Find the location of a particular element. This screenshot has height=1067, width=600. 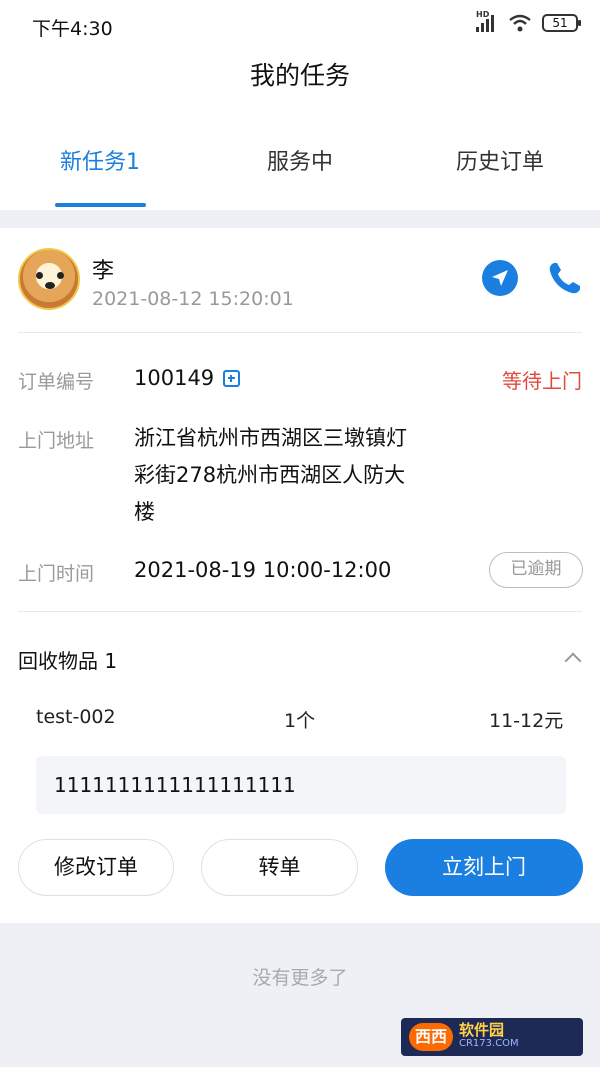

page-title: 我的任务 is located at coordinates (299, 75).